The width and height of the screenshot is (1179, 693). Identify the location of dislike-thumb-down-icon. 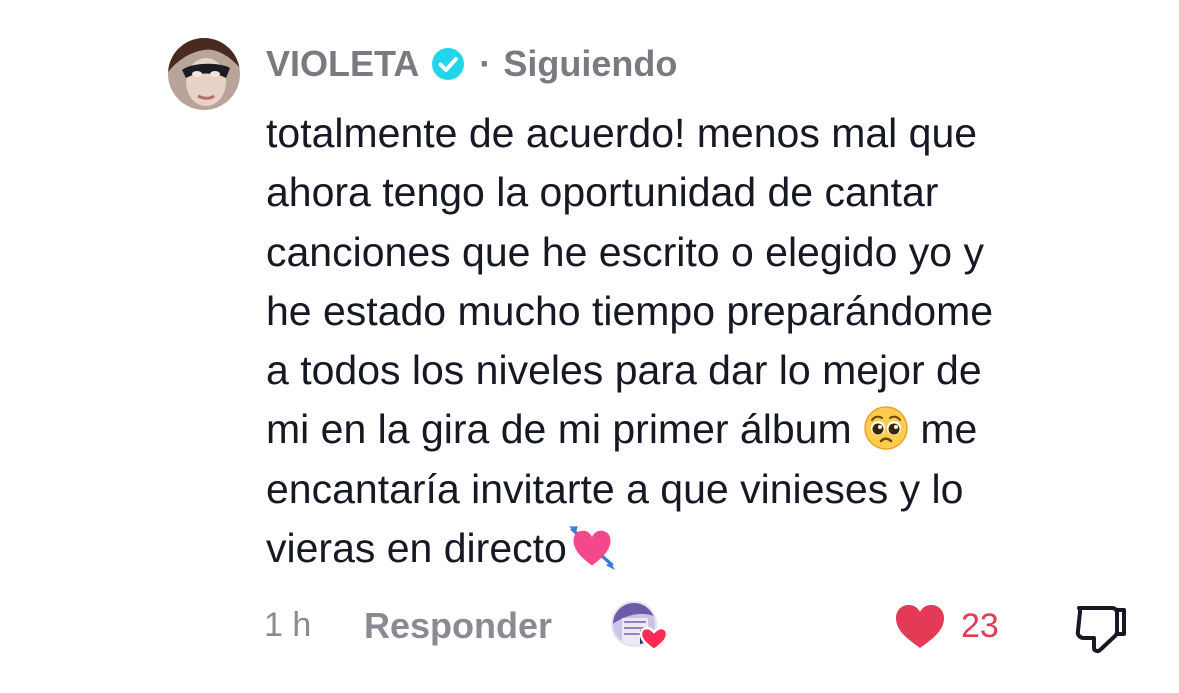
(1101, 628).